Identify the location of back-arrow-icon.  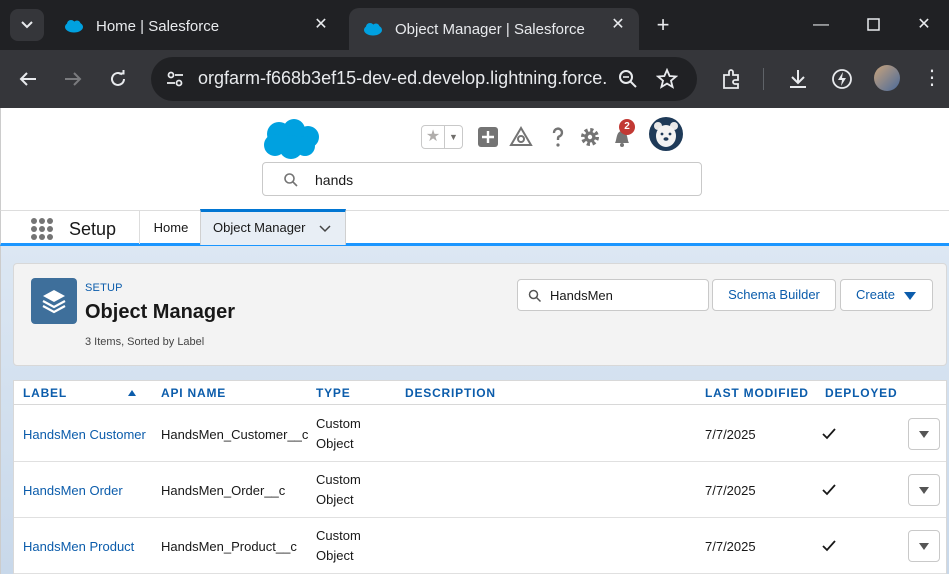
(27, 79).